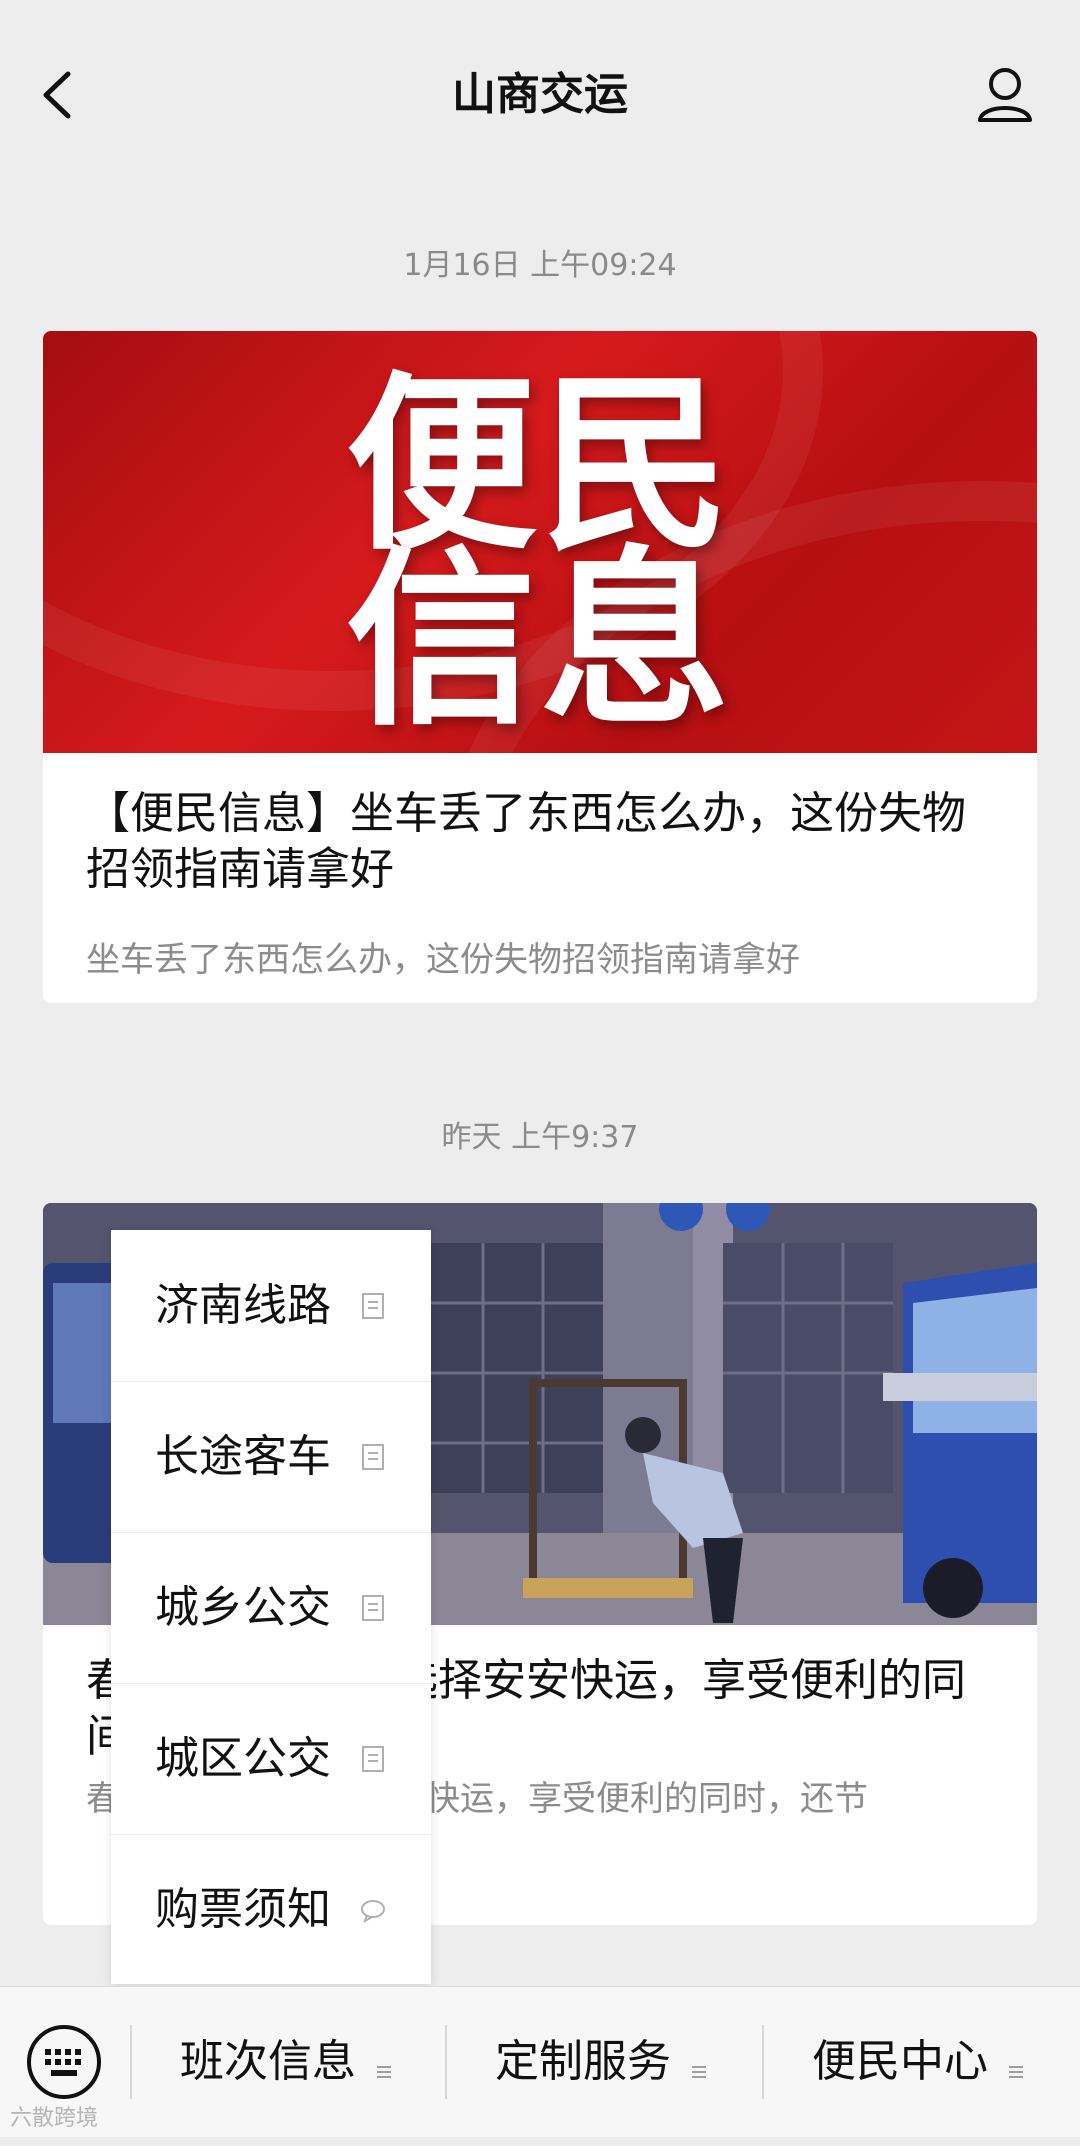  I want to click on submenu-item-long-distance-bus: 长途客车, so click(271, 1457).